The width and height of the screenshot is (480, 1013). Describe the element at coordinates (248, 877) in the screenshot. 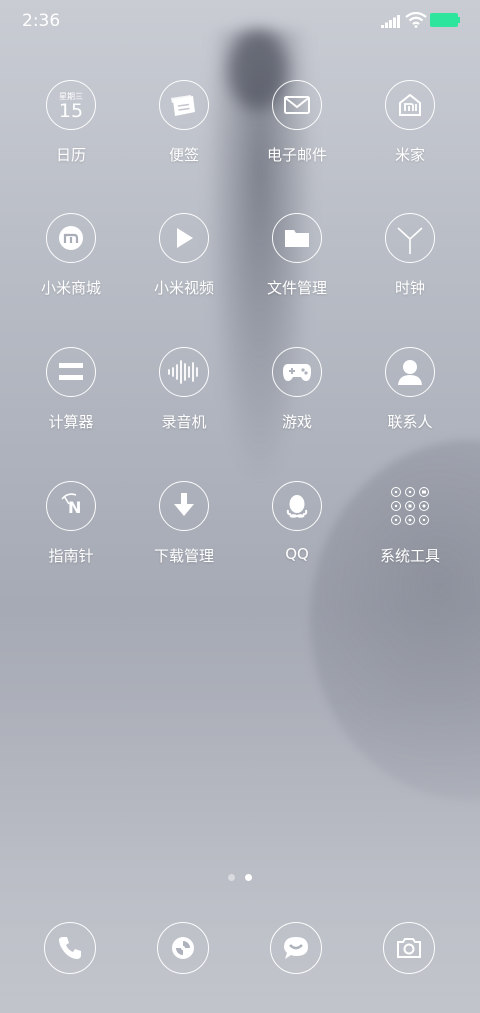

I see `page-dot-2-active` at that location.